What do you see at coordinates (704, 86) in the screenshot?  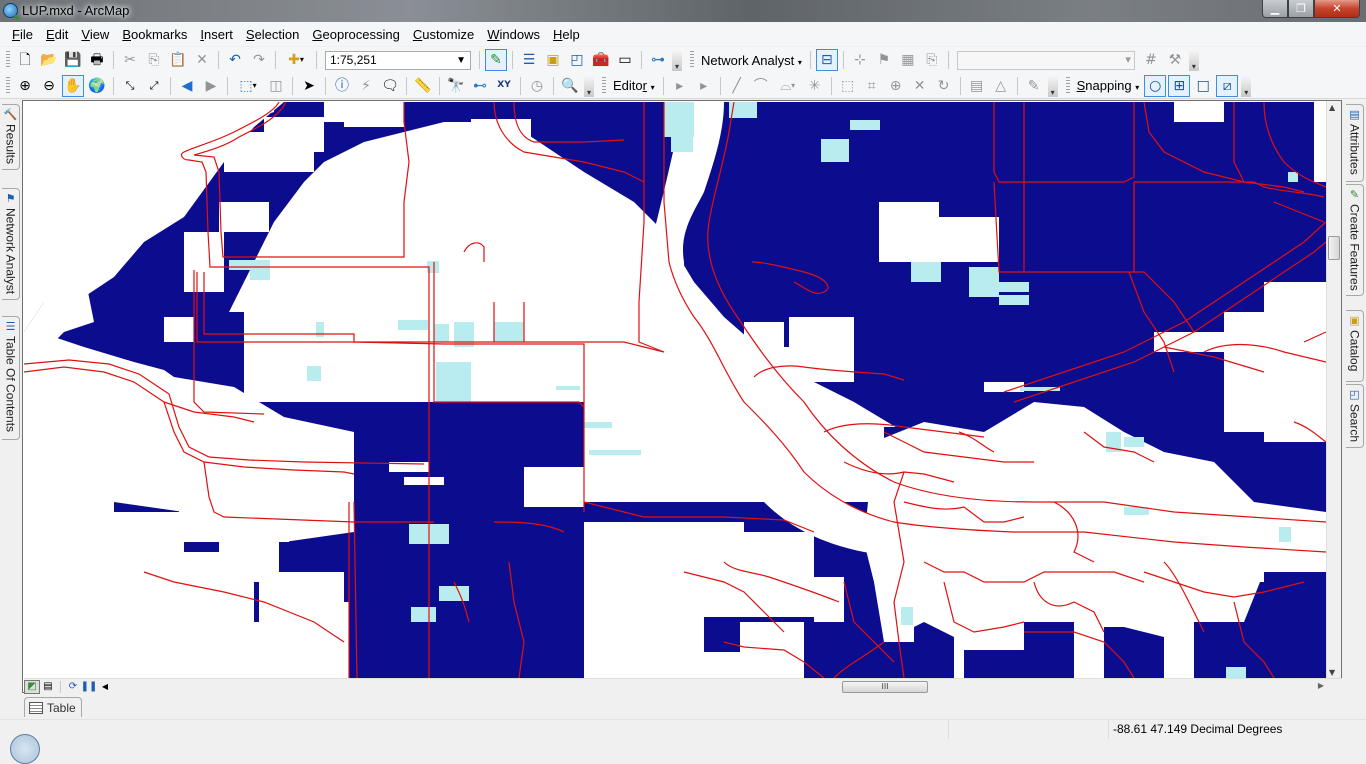 I see `edit-annotation-button: ▸` at bounding box center [704, 86].